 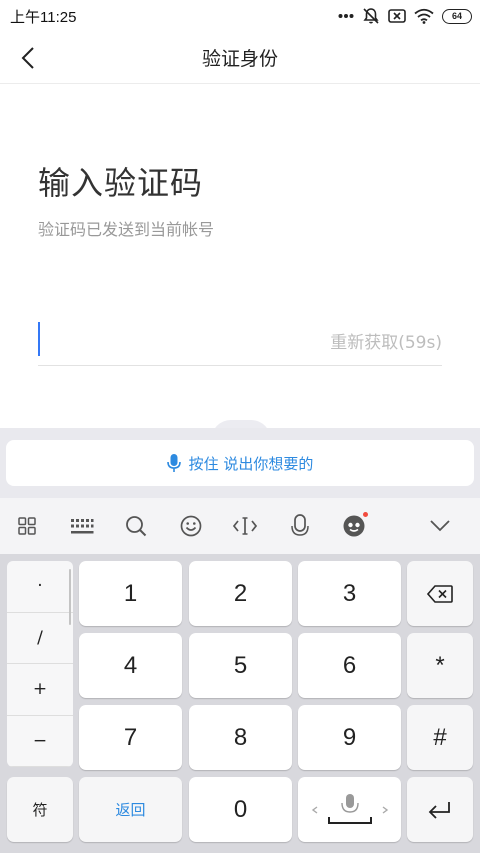 I want to click on text-caret, so click(x=39, y=339).